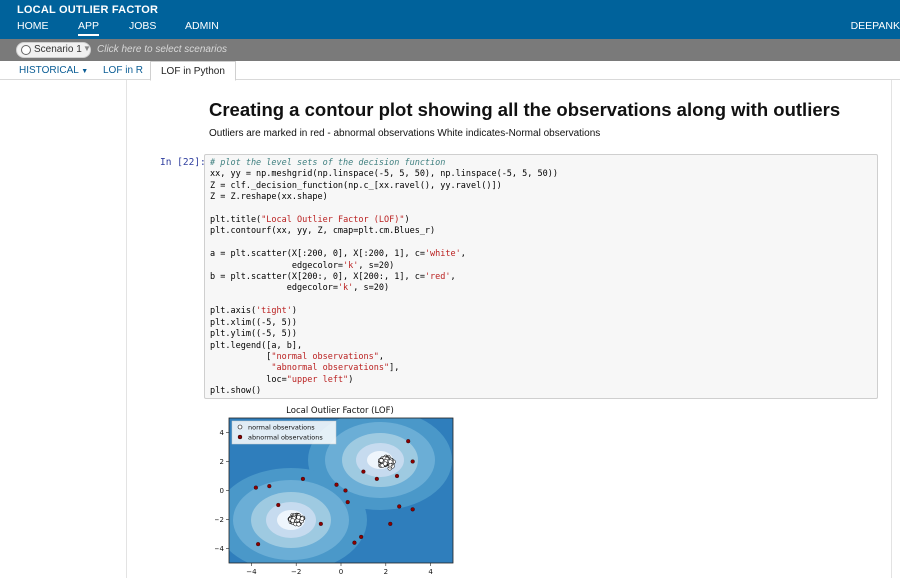 The width and height of the screenshot is (900, 578). I want to click on cell-prompt: In [22]:, so click(183, 162).